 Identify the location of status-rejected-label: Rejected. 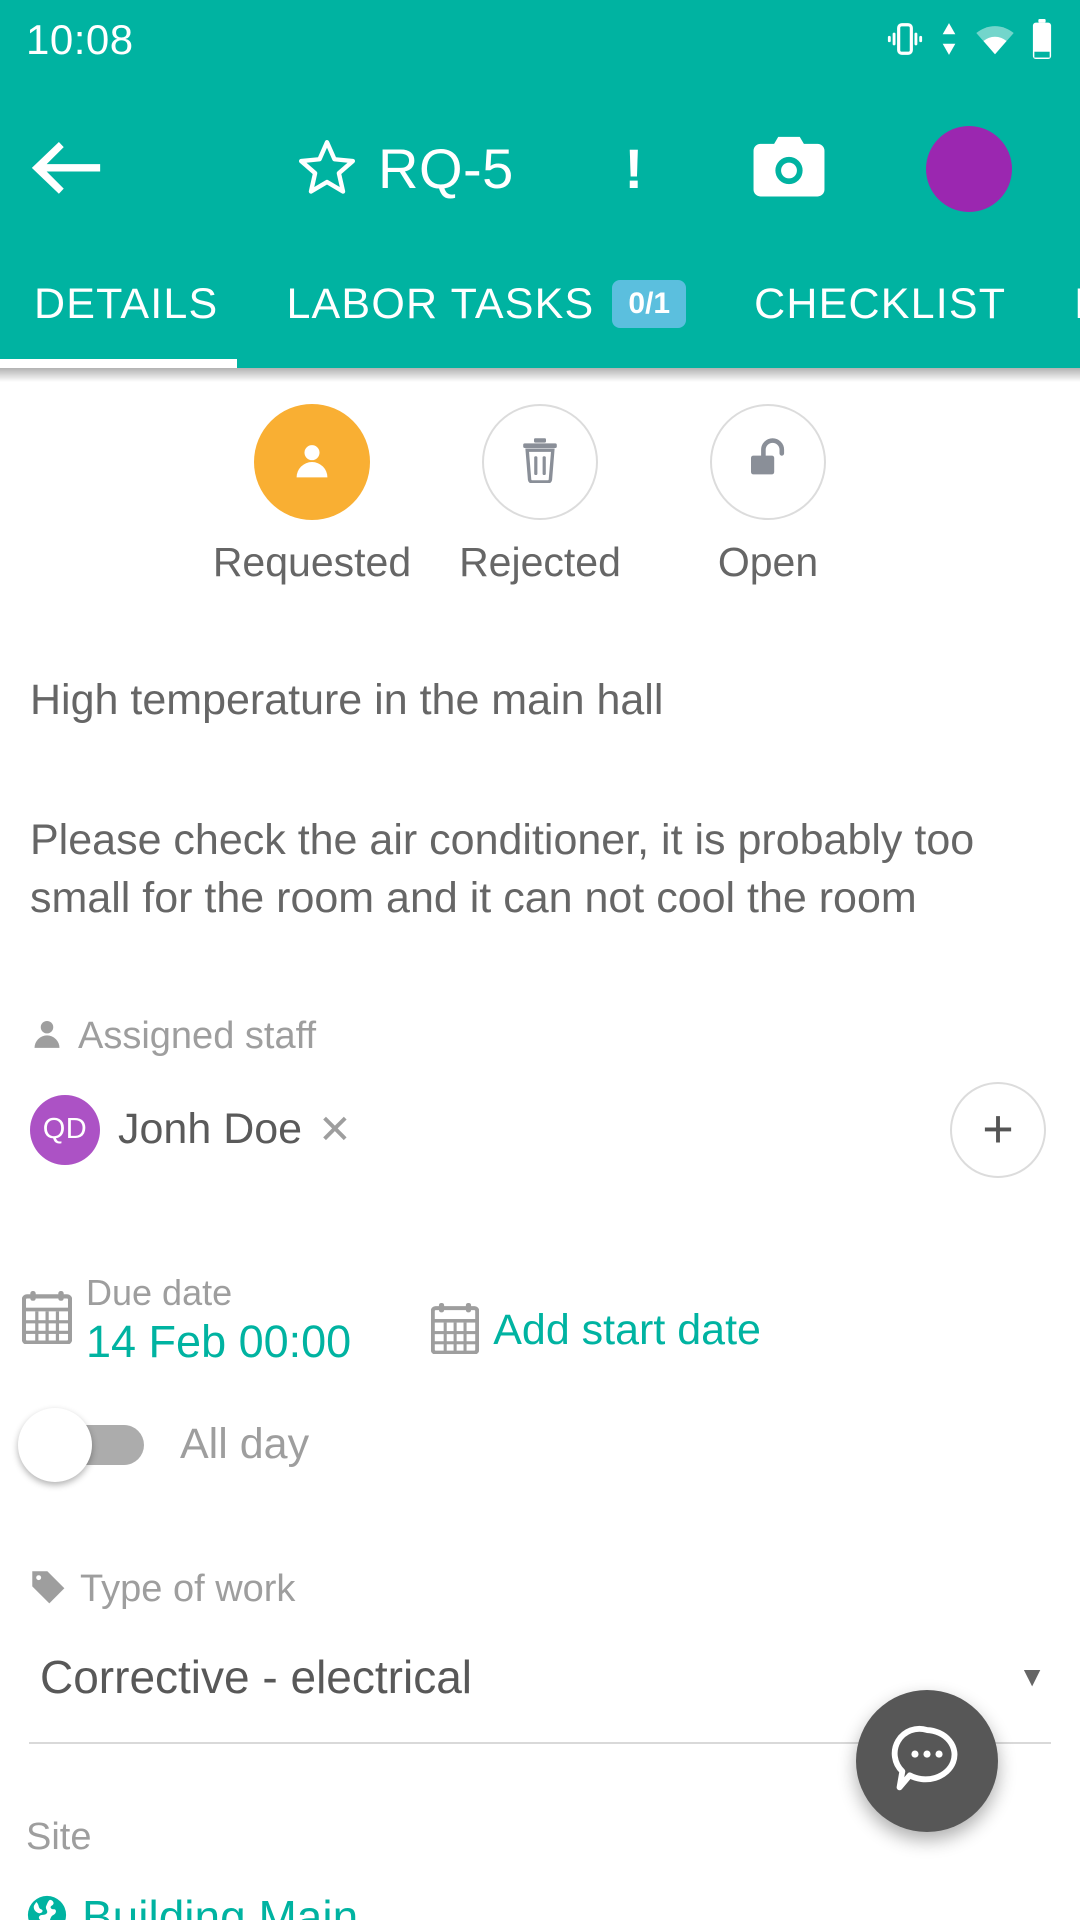
(540, 562).